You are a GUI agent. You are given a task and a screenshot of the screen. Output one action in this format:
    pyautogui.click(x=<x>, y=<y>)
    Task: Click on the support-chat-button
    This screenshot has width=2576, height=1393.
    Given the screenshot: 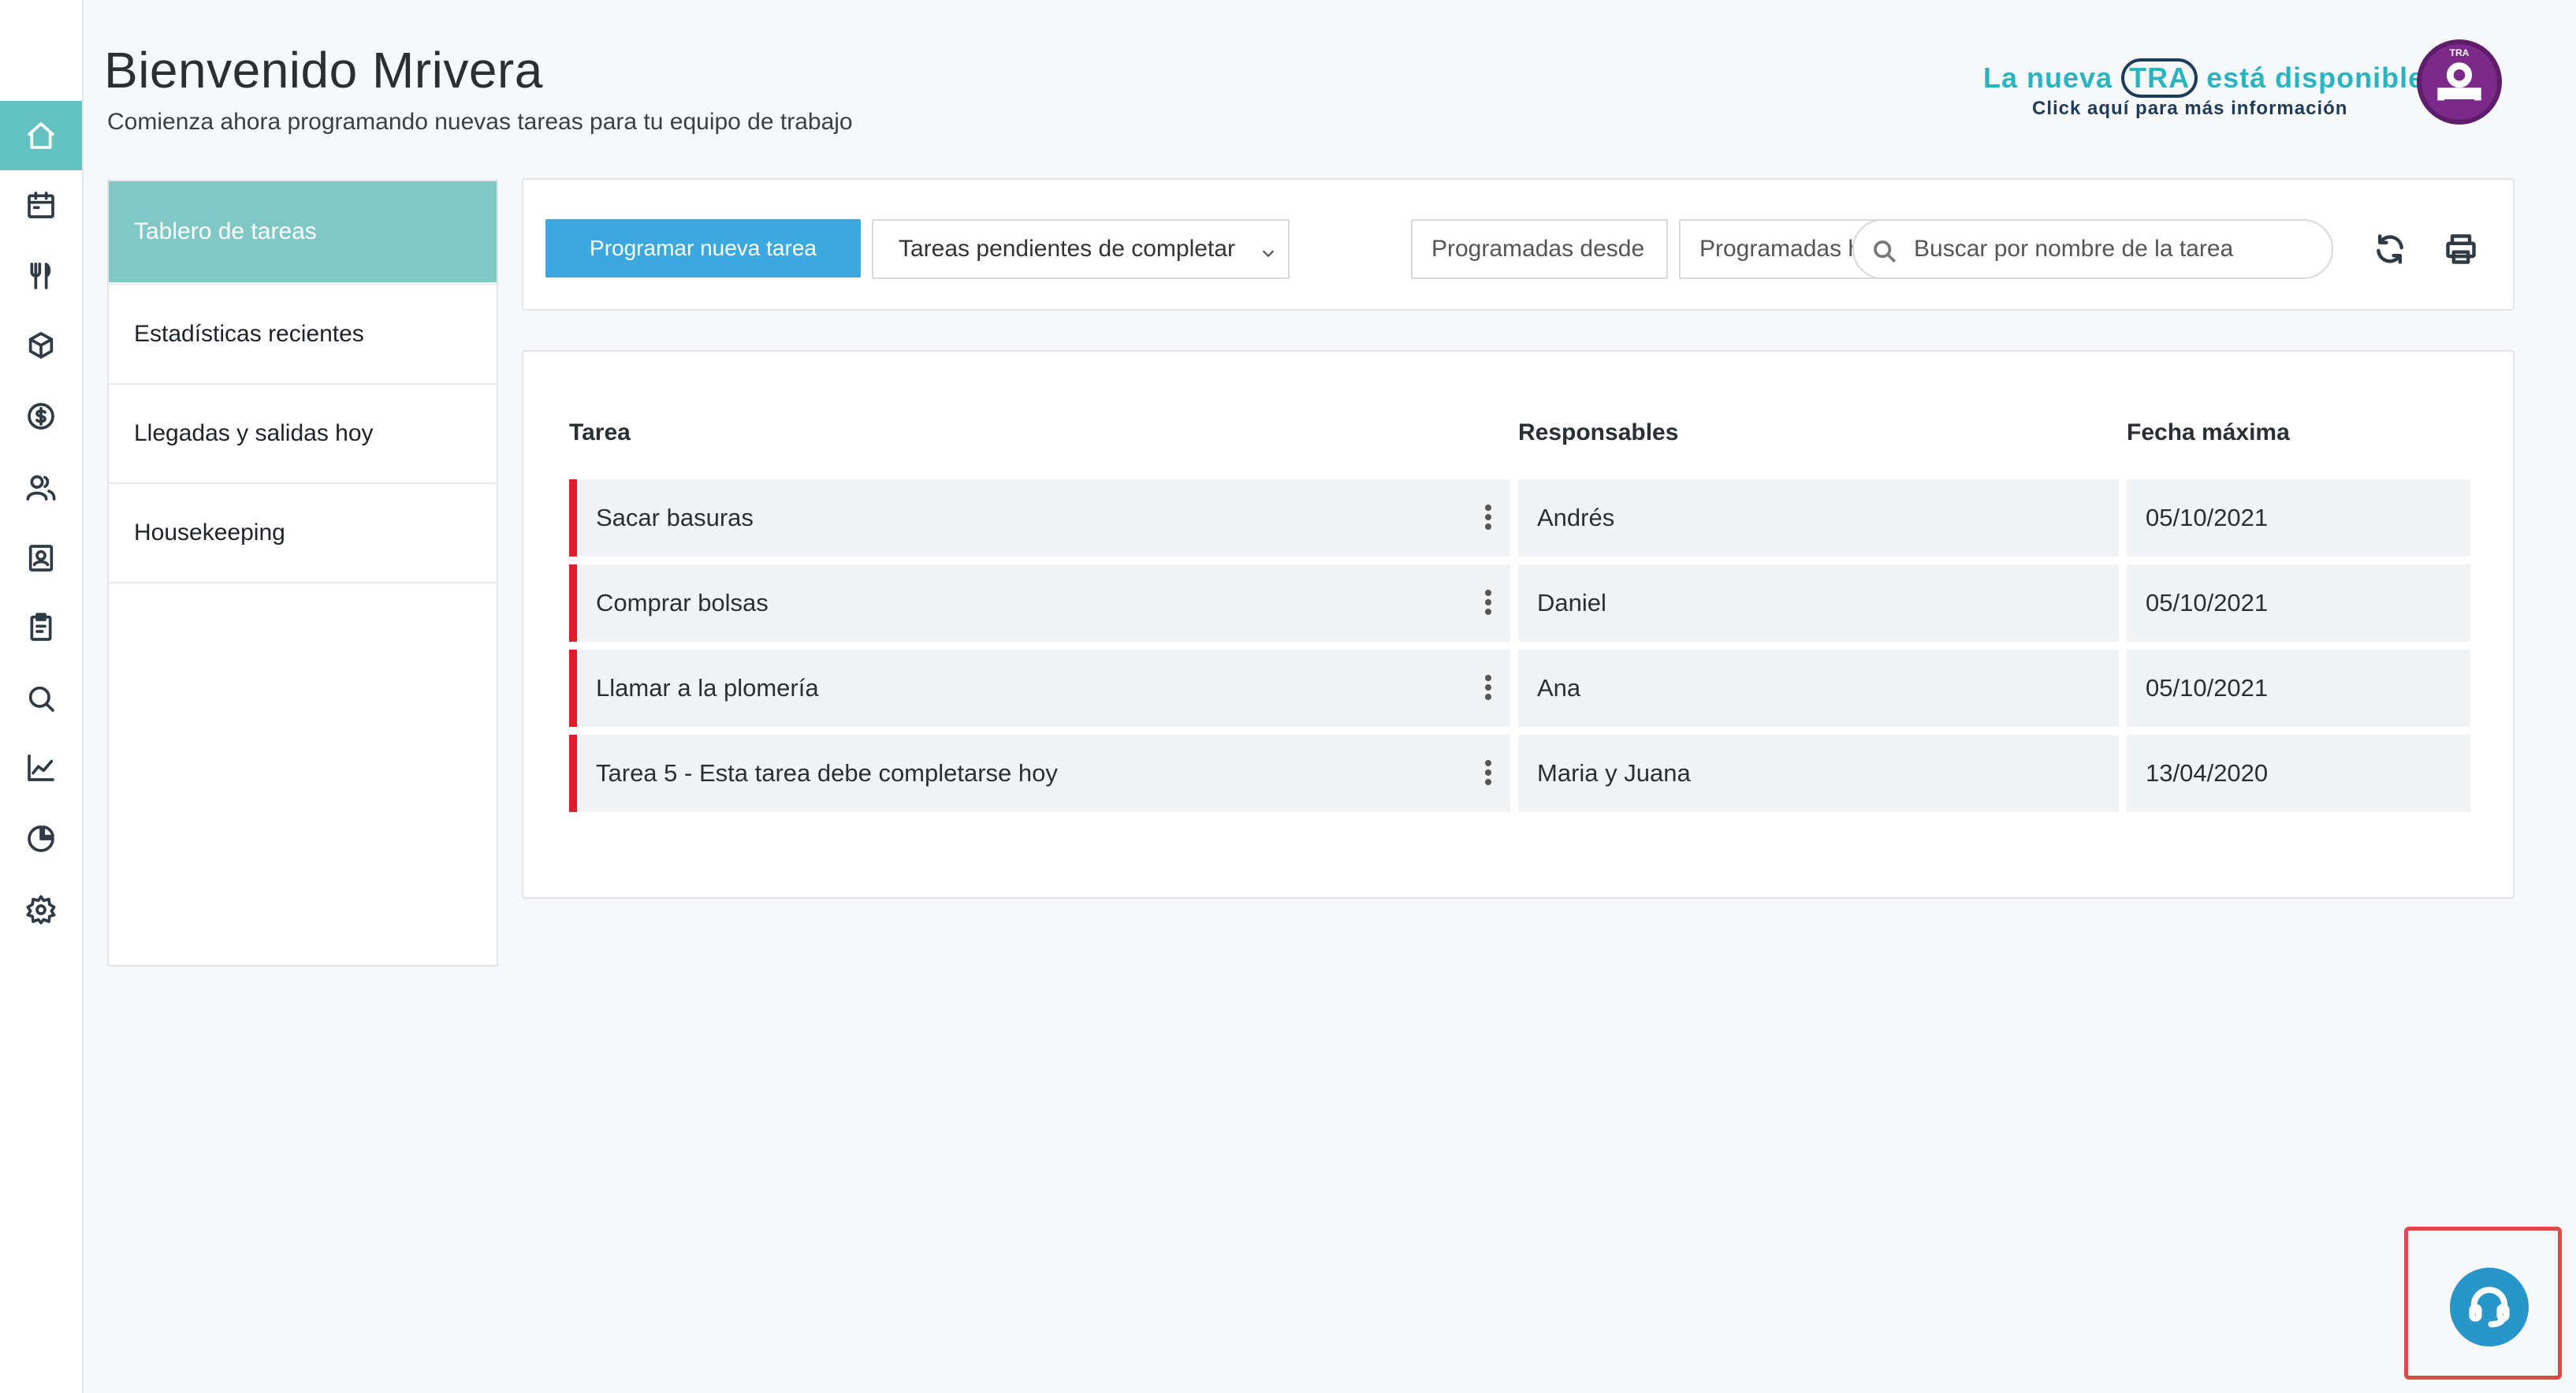 What is the action you would take?
    pyautogui.click(x=2489, y=1307)
    